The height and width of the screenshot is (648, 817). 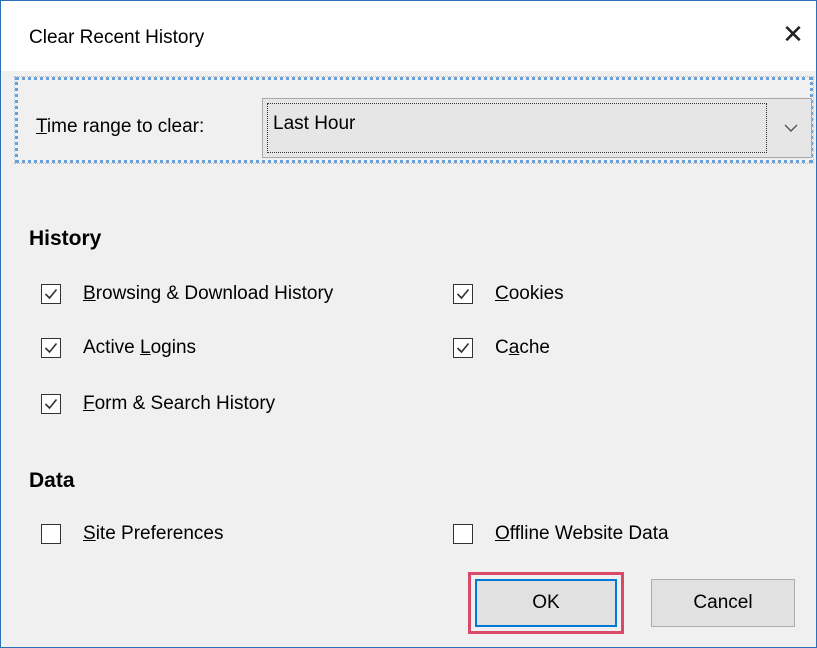 What do you see at coordinates (179, 403) in the screenshot?
I see `checkbox-label: Form & Search History` at bounding box center [179, 403].